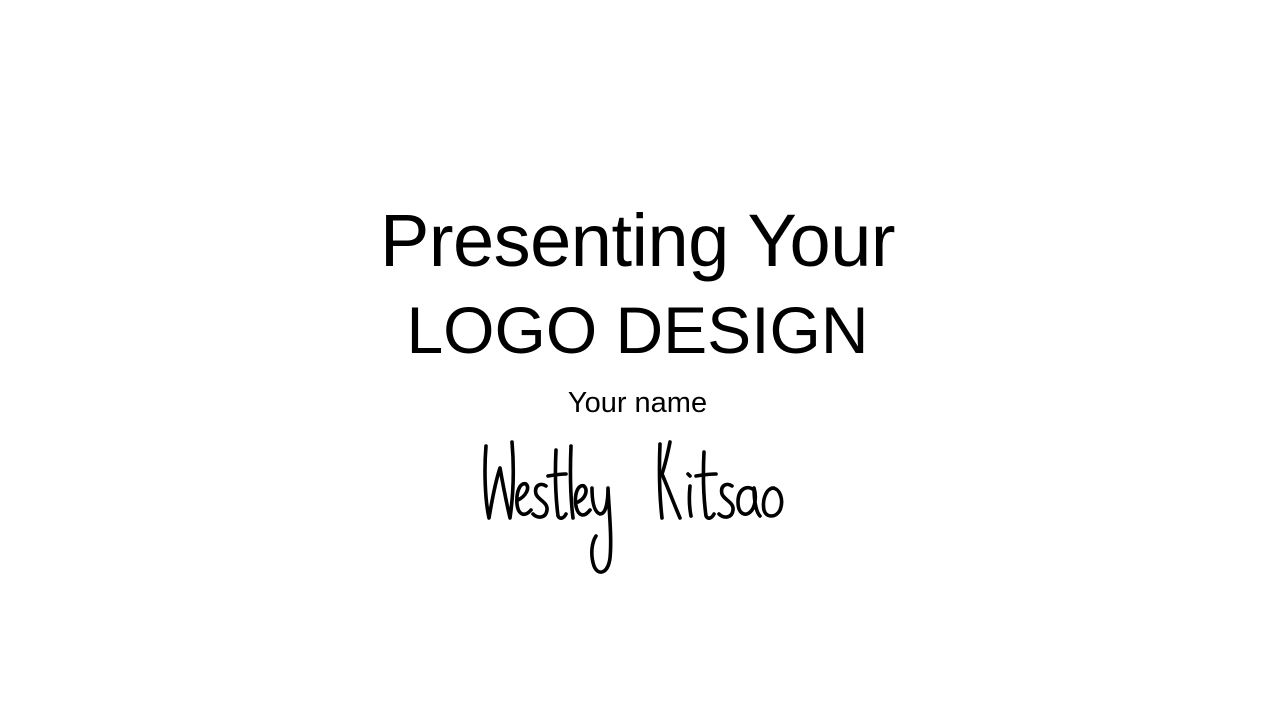 The width and height of the screenshot is (1275, 718). Describe the element at coordinates (637, 240) in the screenshot. I see `title-presenting-your: Presenting Your` at that location.